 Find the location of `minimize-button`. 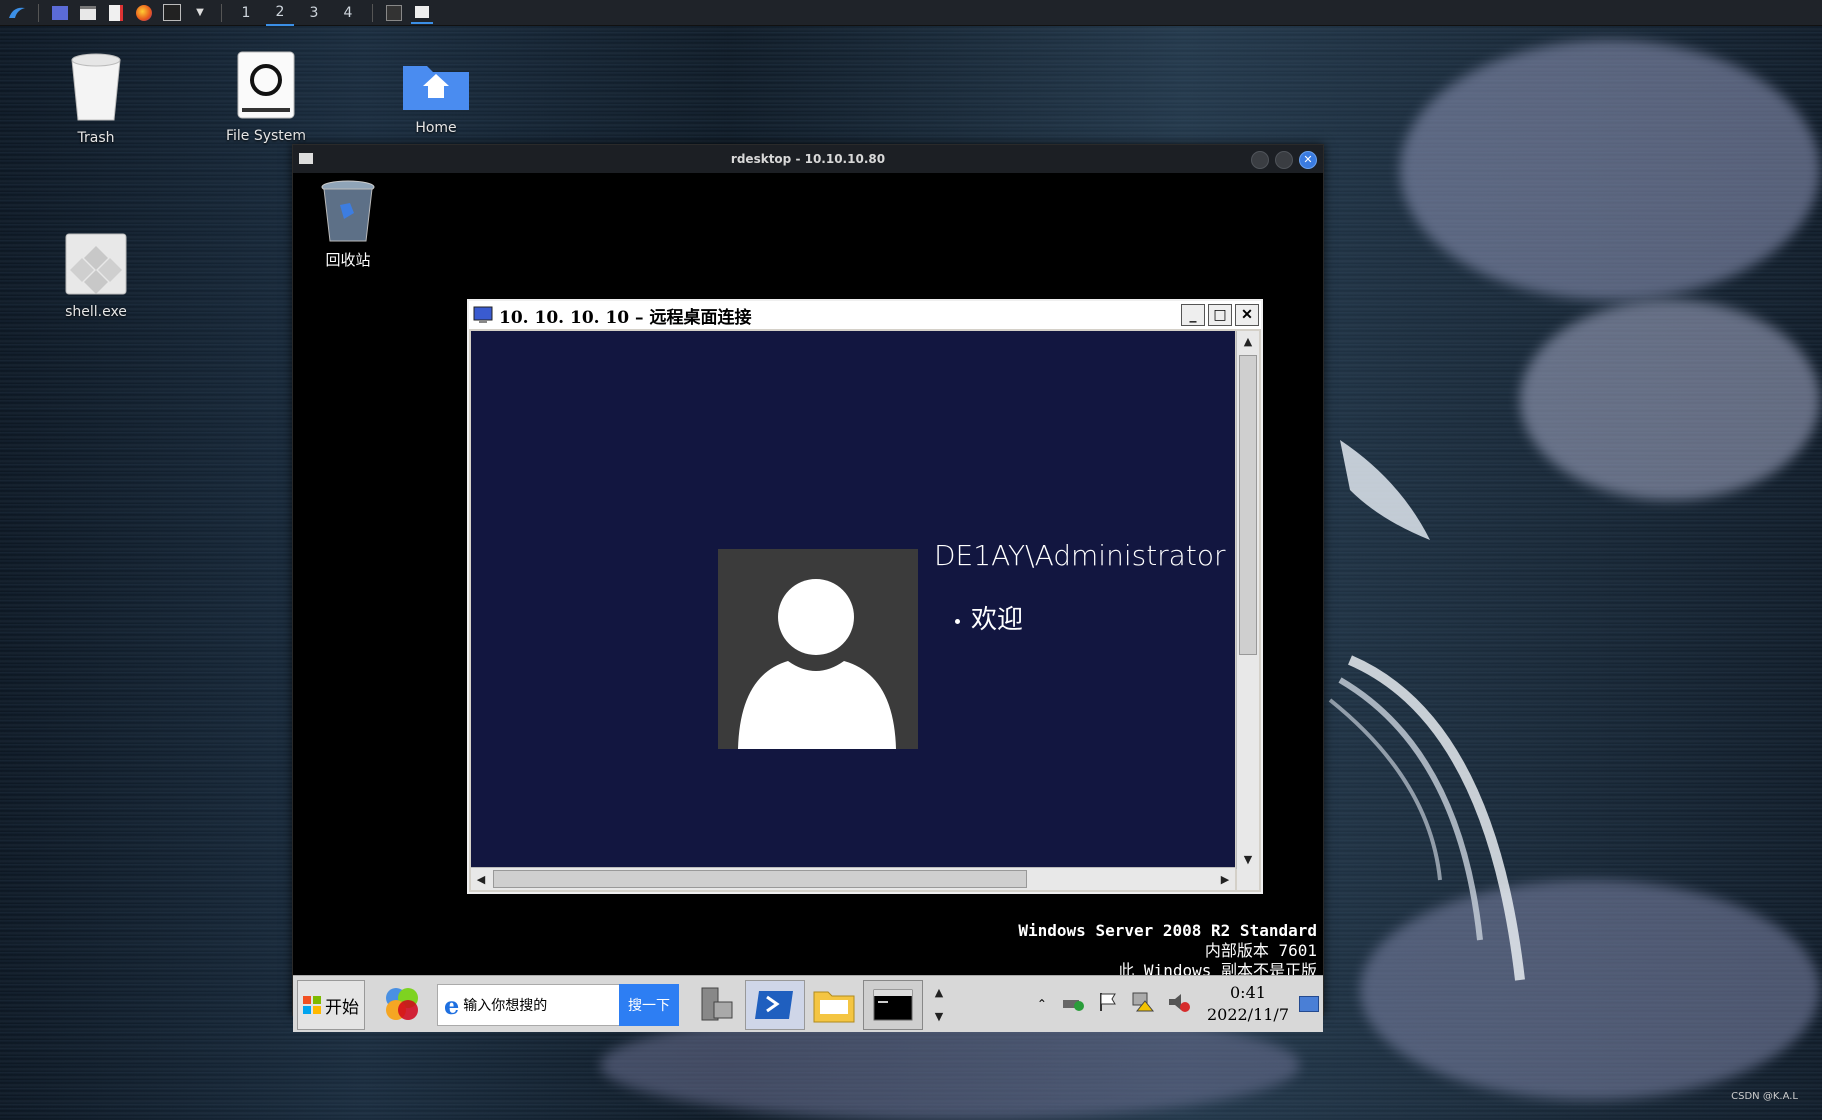

minimize-button is located at coordinates (1260, 160).